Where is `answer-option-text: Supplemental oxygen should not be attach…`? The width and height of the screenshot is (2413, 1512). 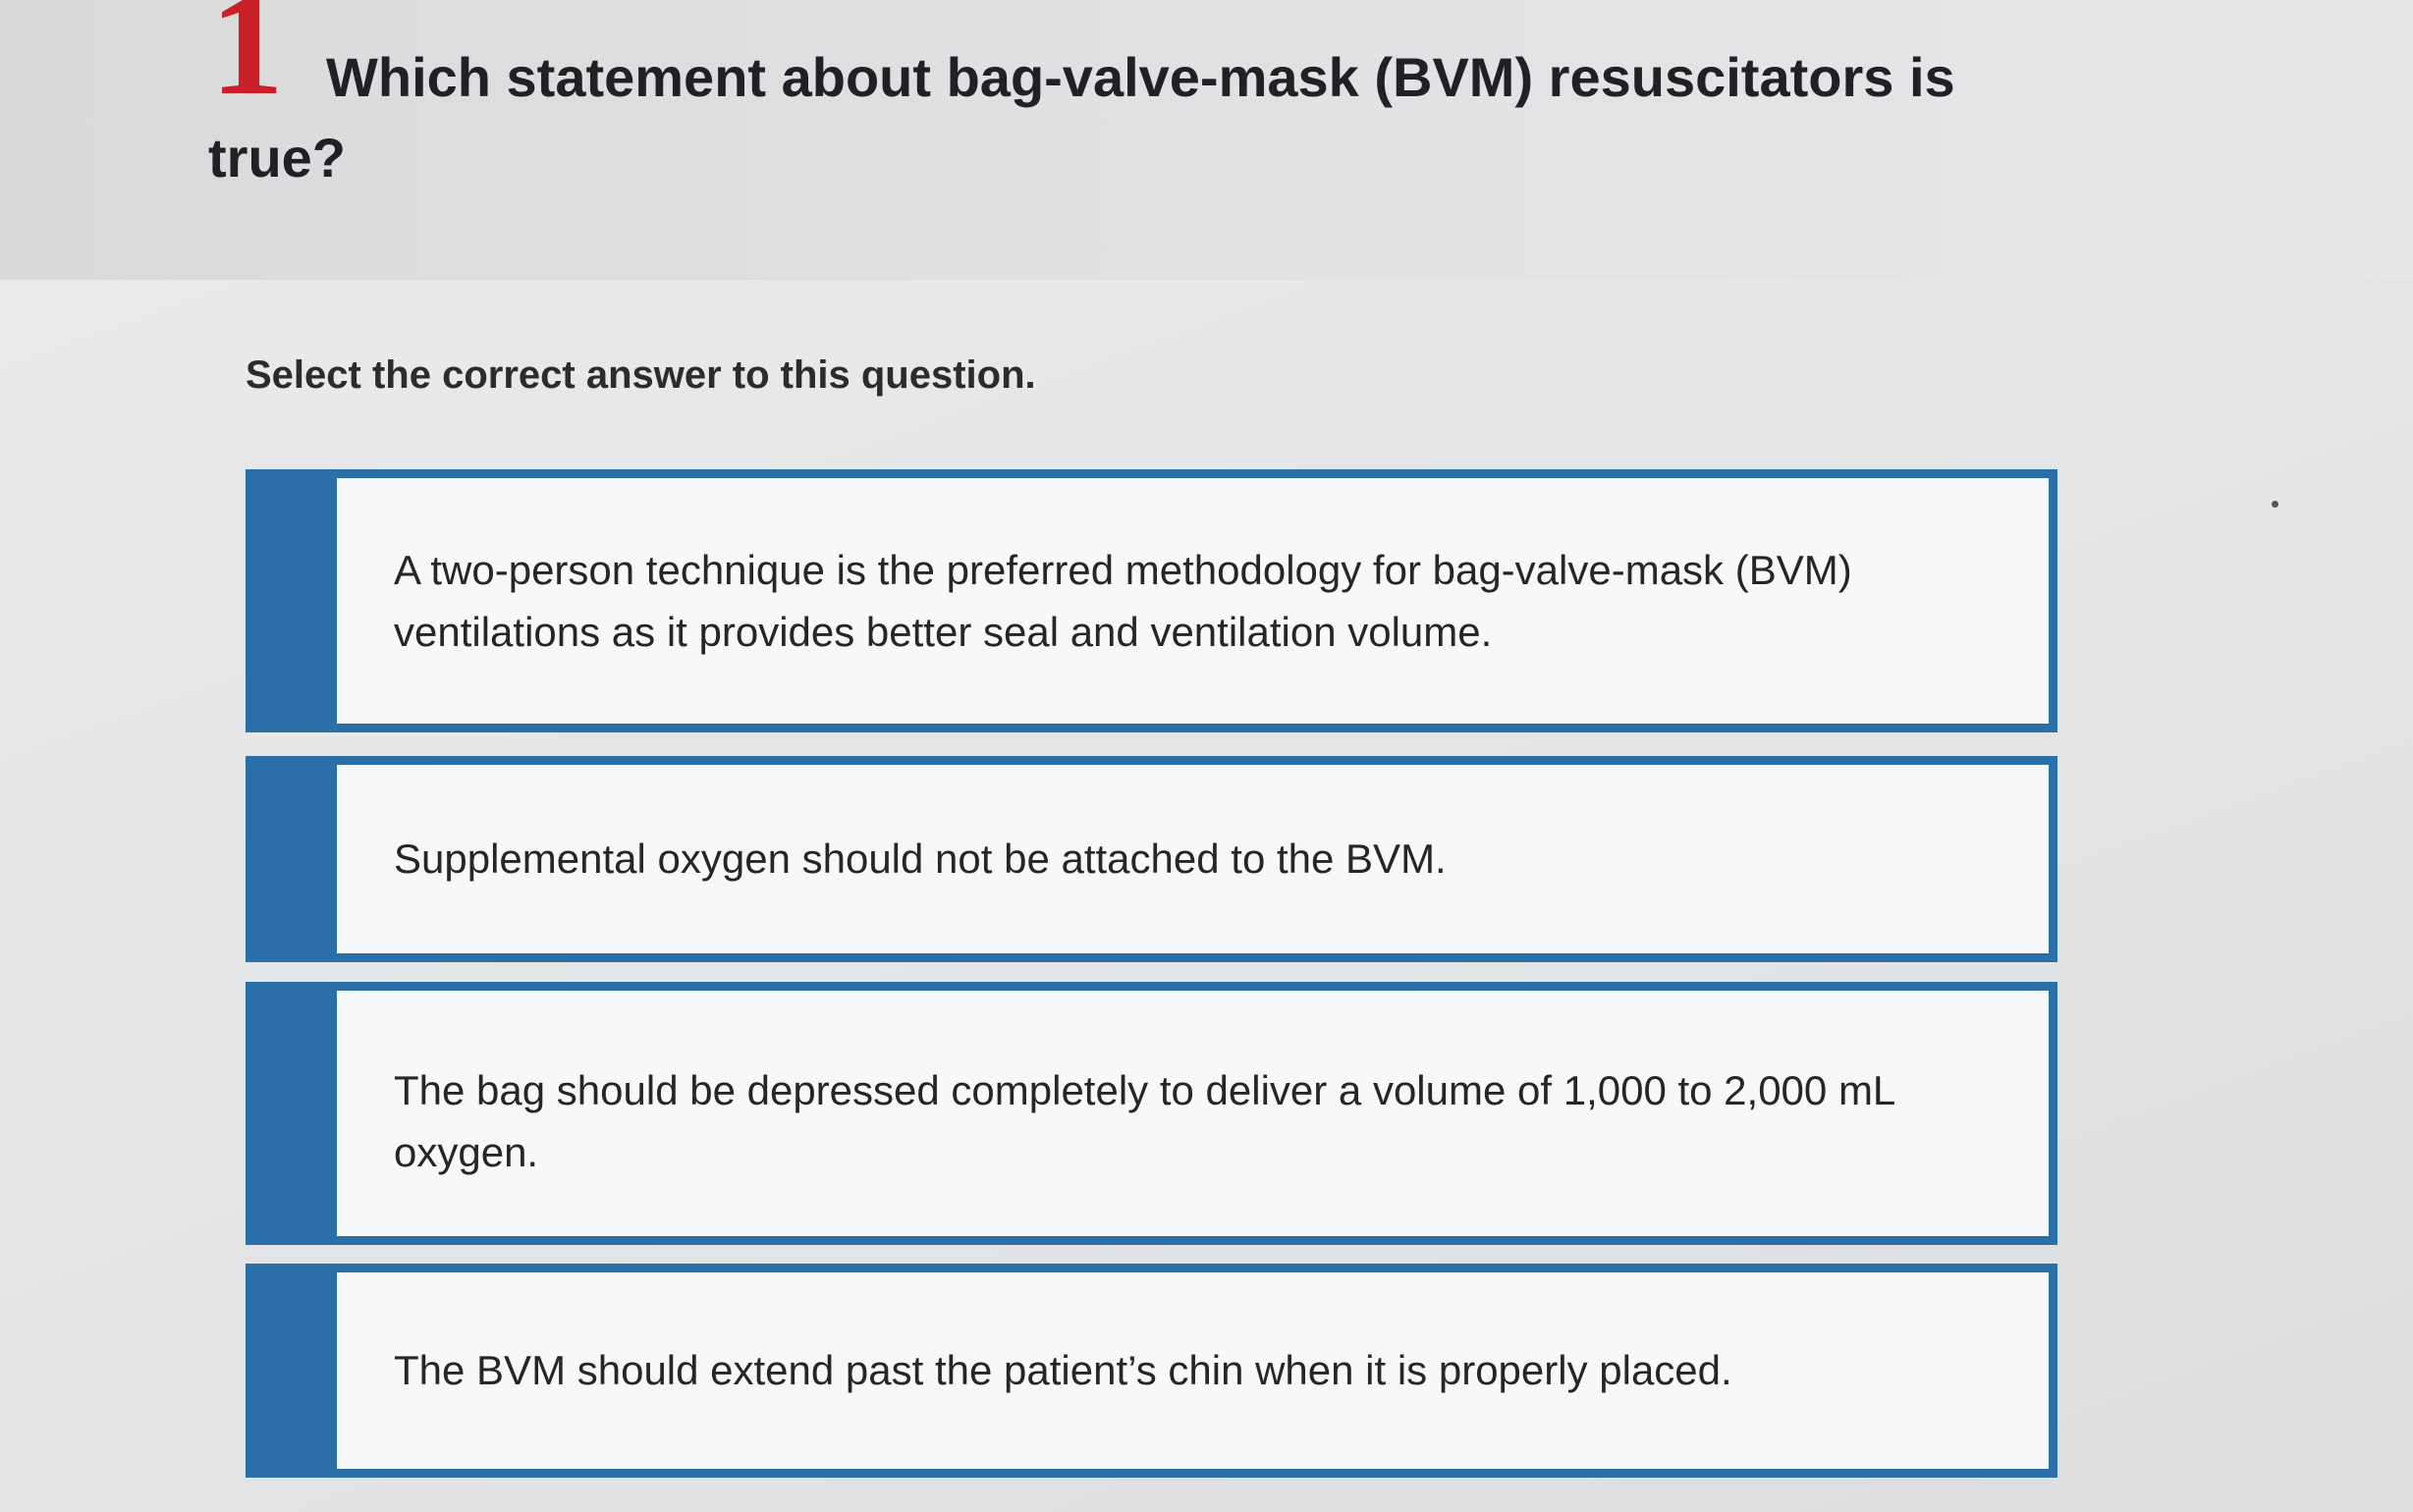 answer-option-text: Supplemental oxygen should not be attach… is located at coordinates (920, 859).